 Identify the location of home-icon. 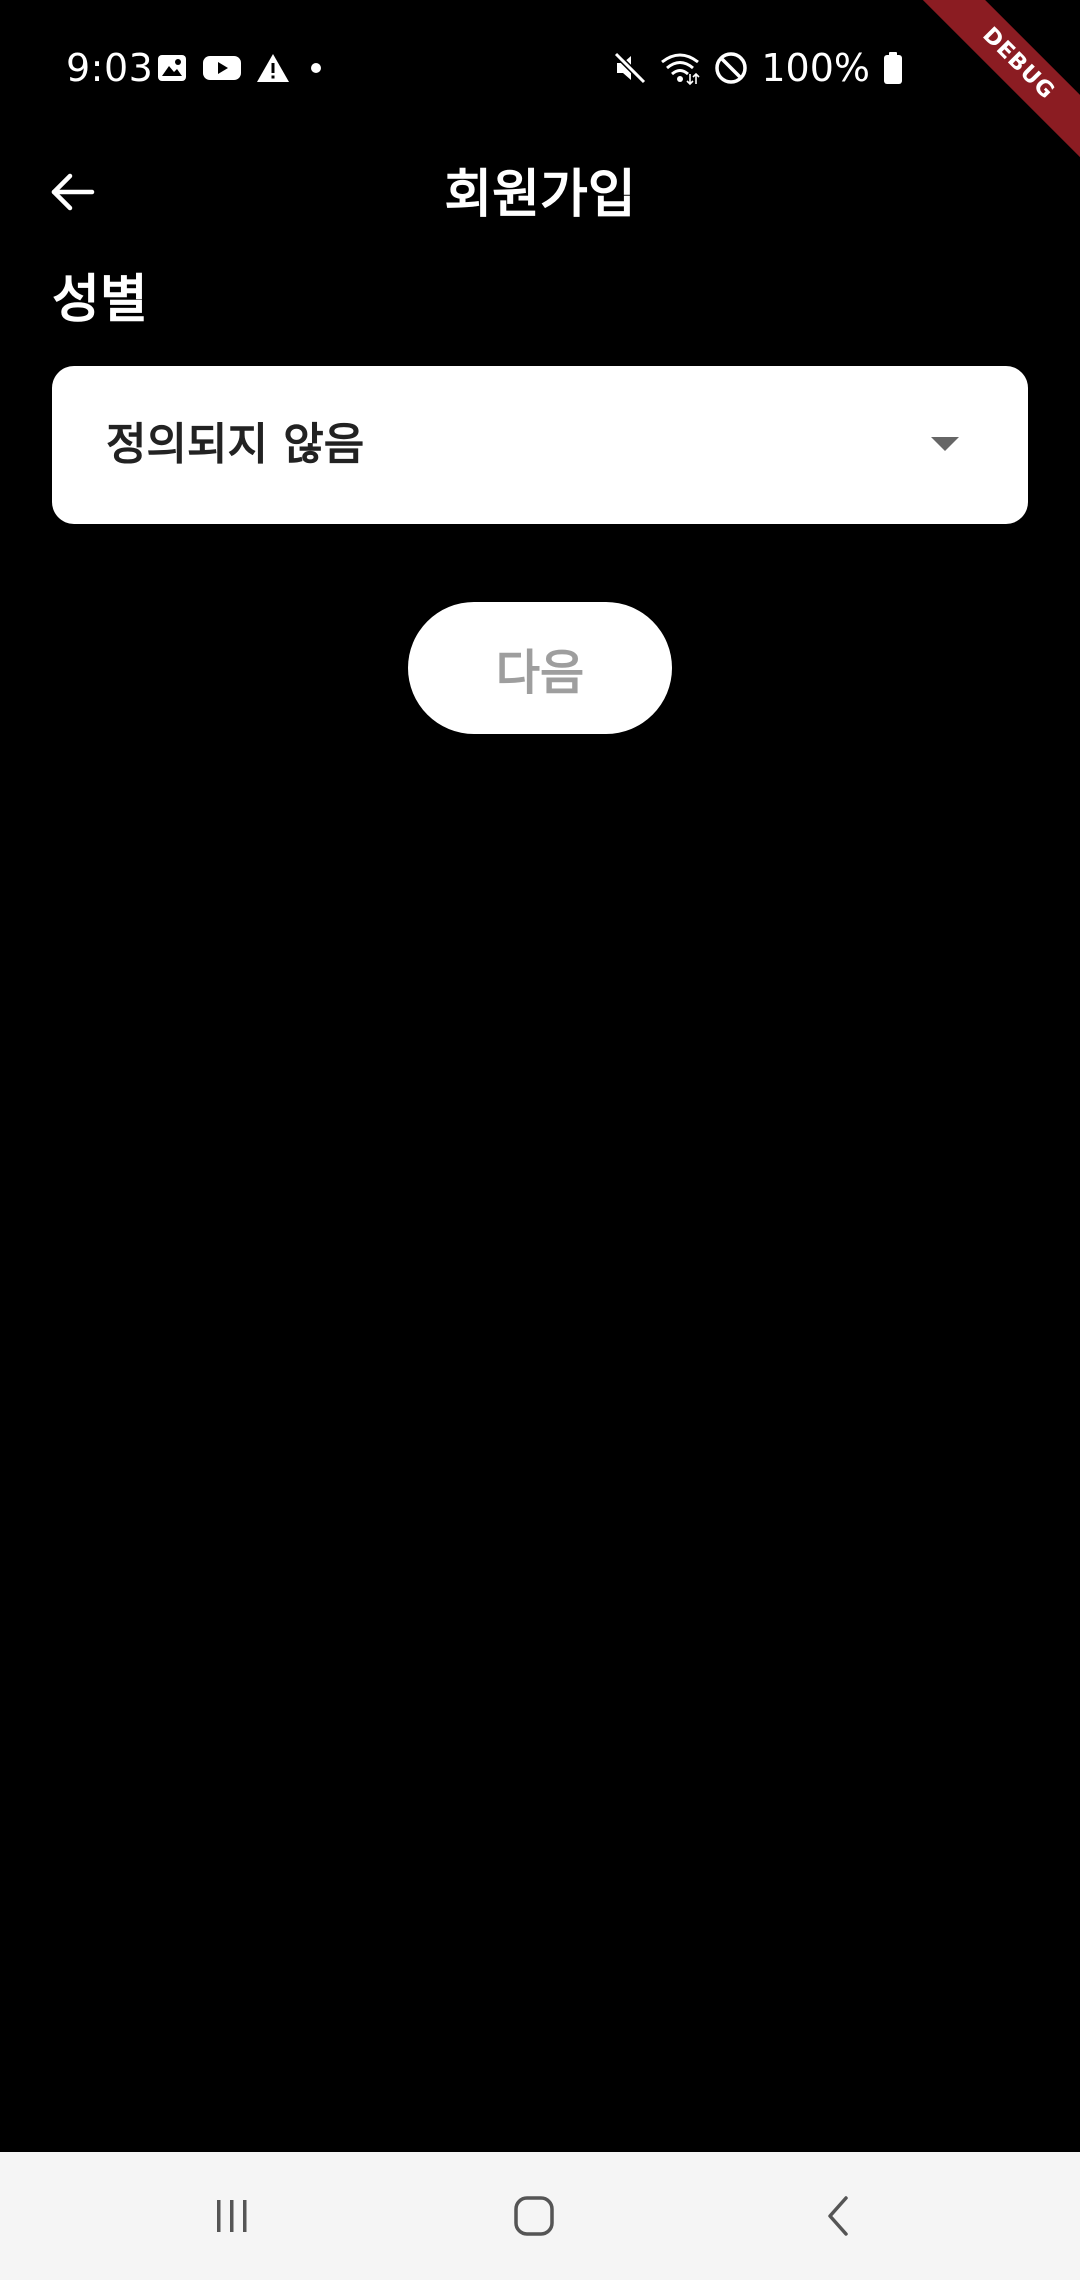
(534, 2216).